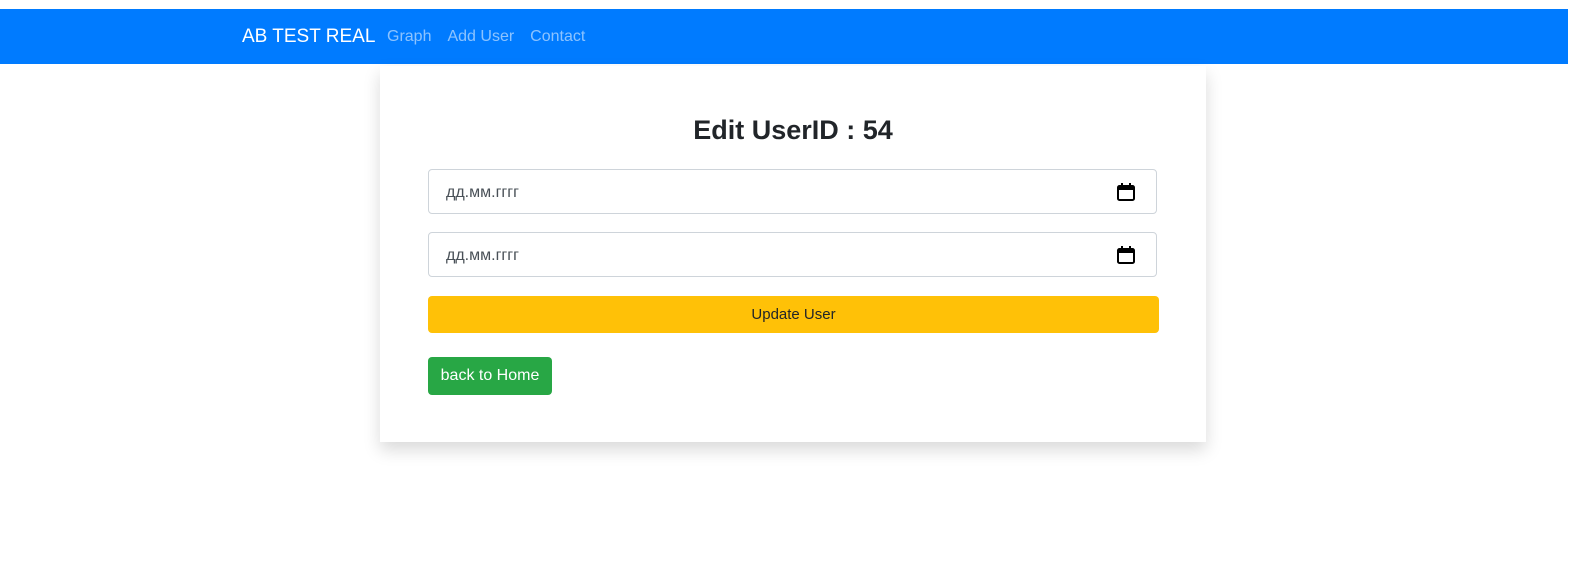 The height and width of the screenshot is (568, 1579). What do you see at coordinates (490, 376) in the screenshot?
I see `back-to-home-button: back to Home` at bounding box center [490, 376].